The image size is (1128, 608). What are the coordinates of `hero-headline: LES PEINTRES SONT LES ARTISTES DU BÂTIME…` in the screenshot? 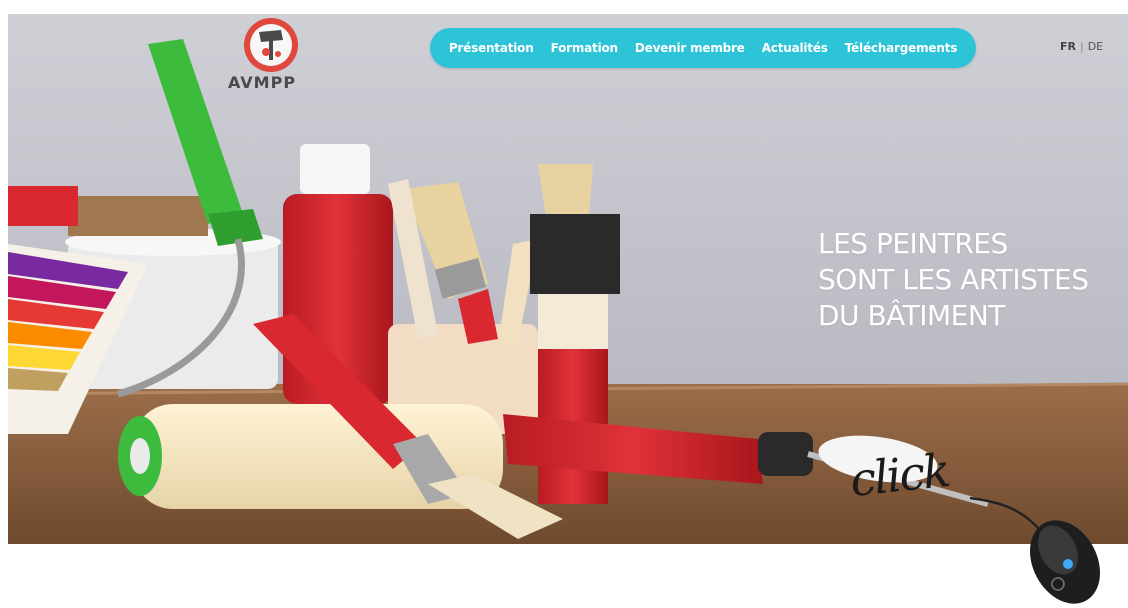 It's located at (953, 280).